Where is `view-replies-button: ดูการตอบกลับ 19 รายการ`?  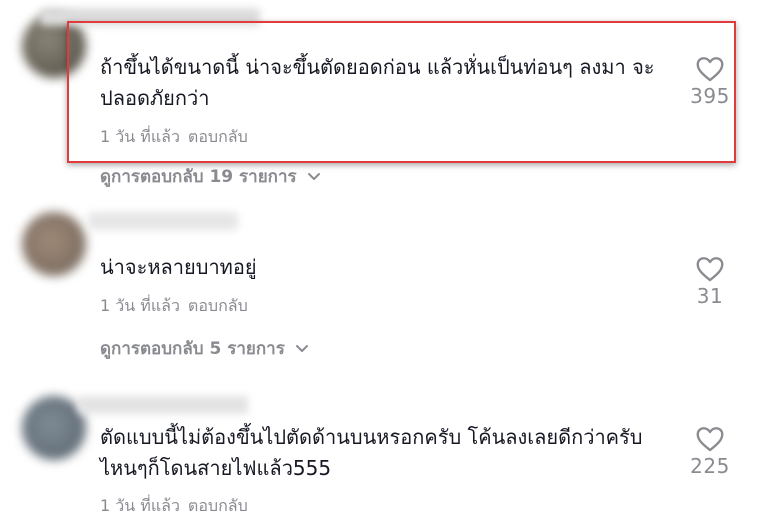 view-replies-button: ดูการตอบกลับ 19 รายการ is located at coordinates (210, 176).